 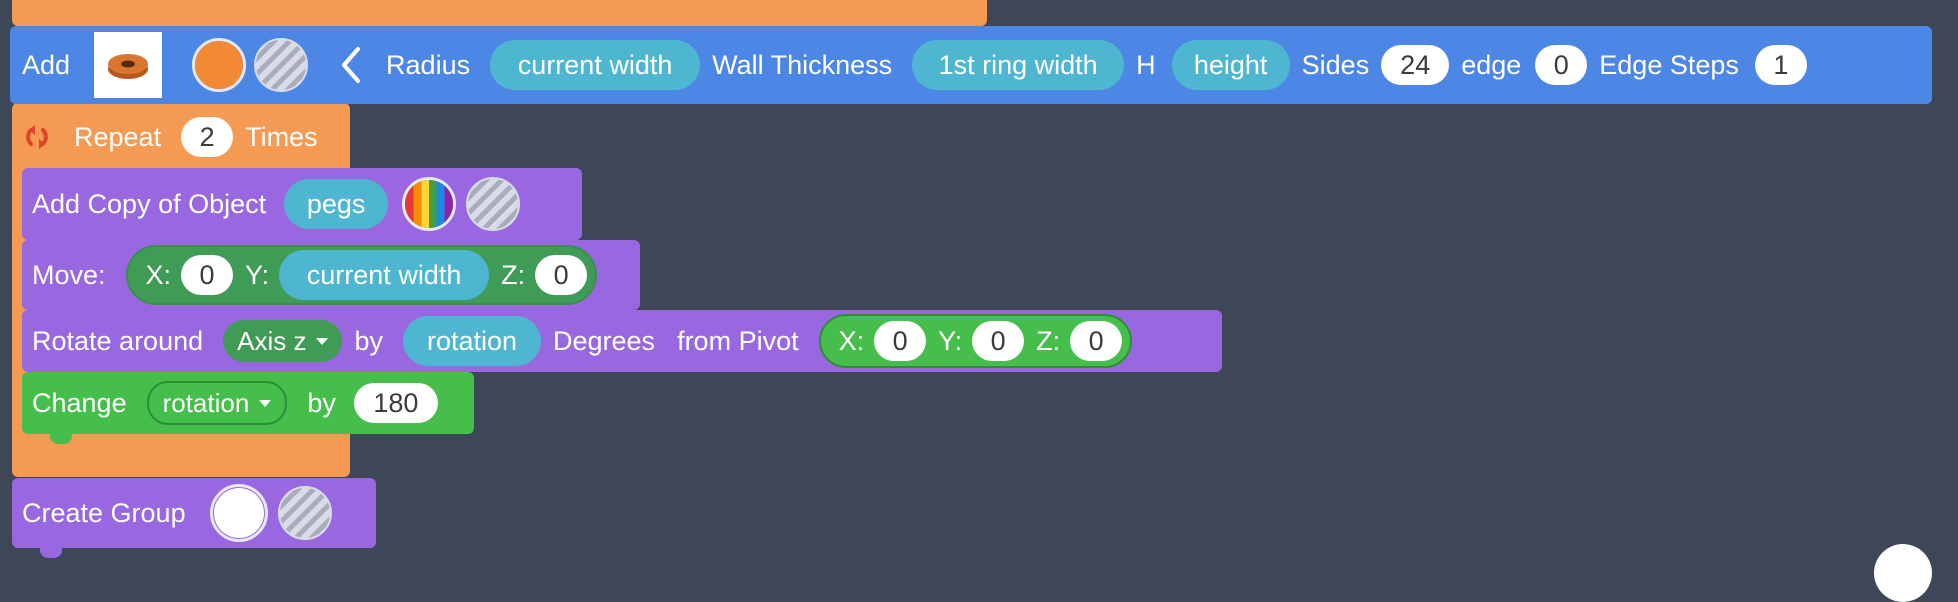 I want to click on move-block-content: Move: X: 0 Y: current width Z: 0, so click(x=315, y=275).